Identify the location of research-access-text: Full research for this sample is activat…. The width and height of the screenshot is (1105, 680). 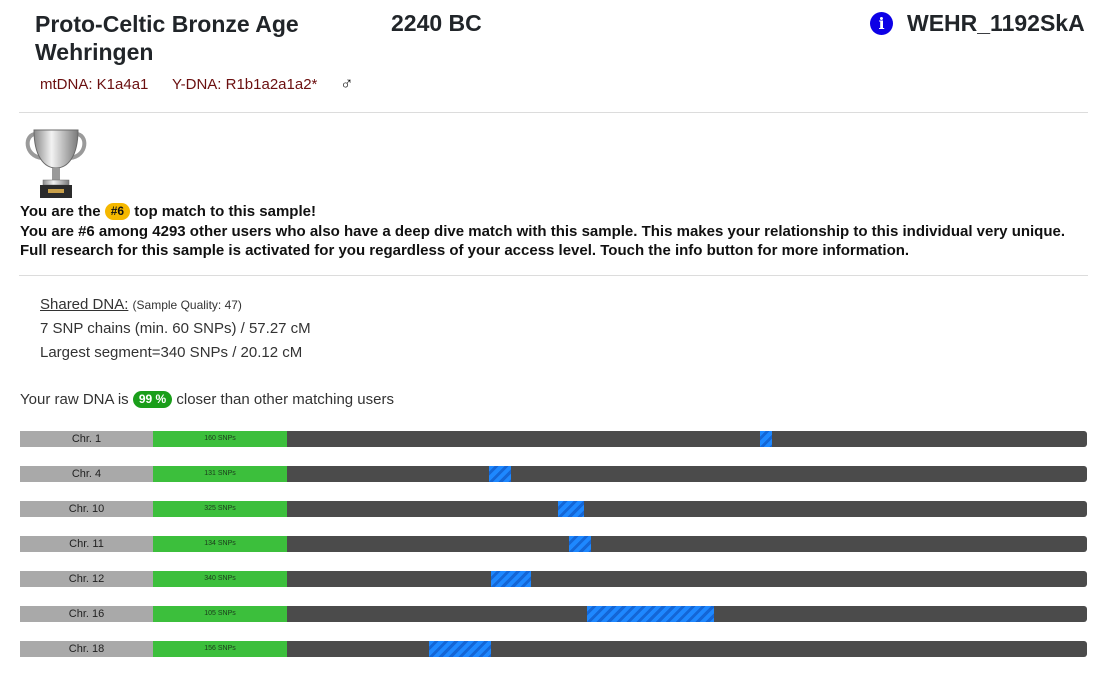
(465, 250).